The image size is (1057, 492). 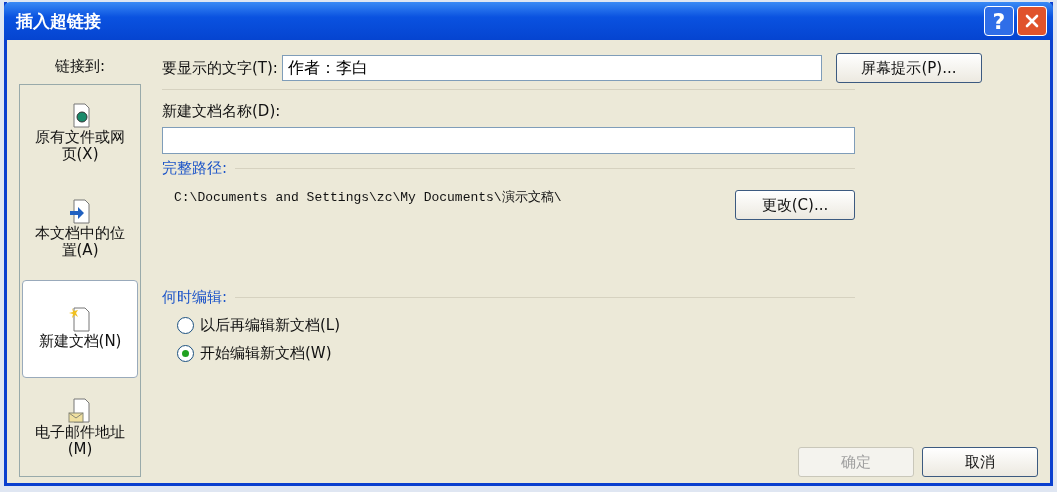 What do you see at coordinates (80, 410) in the screenshot?
I see `envelope-document-icon` at bounding box center [80, 410].